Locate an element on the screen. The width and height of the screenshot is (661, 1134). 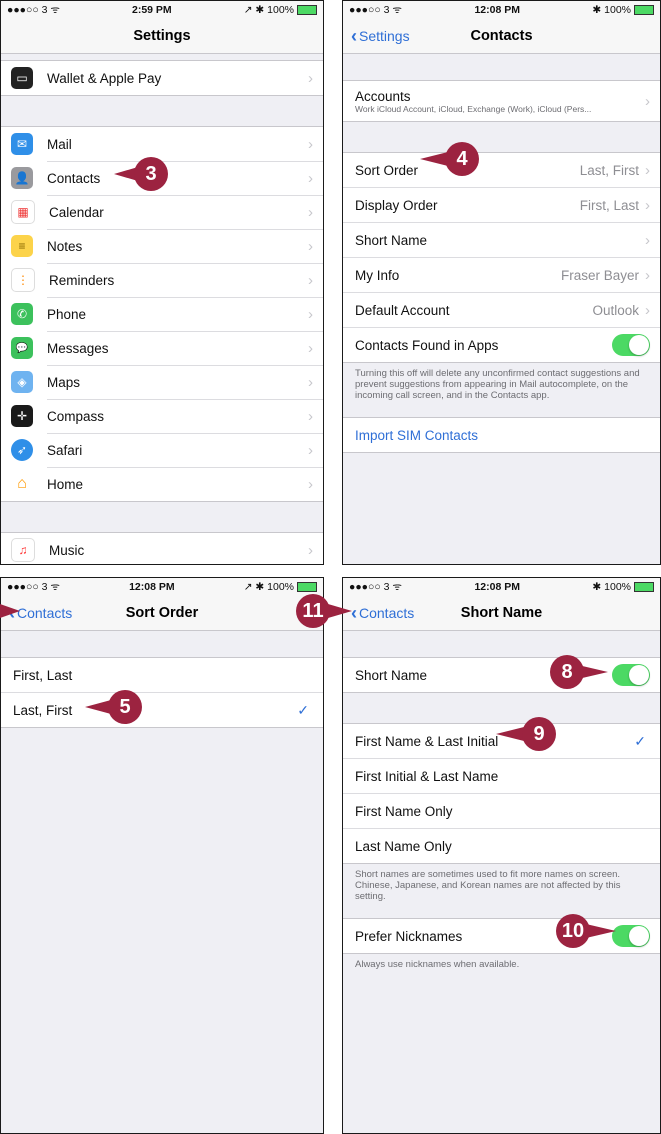
messages-icon: 💬 is located at coordinates (22, 348).